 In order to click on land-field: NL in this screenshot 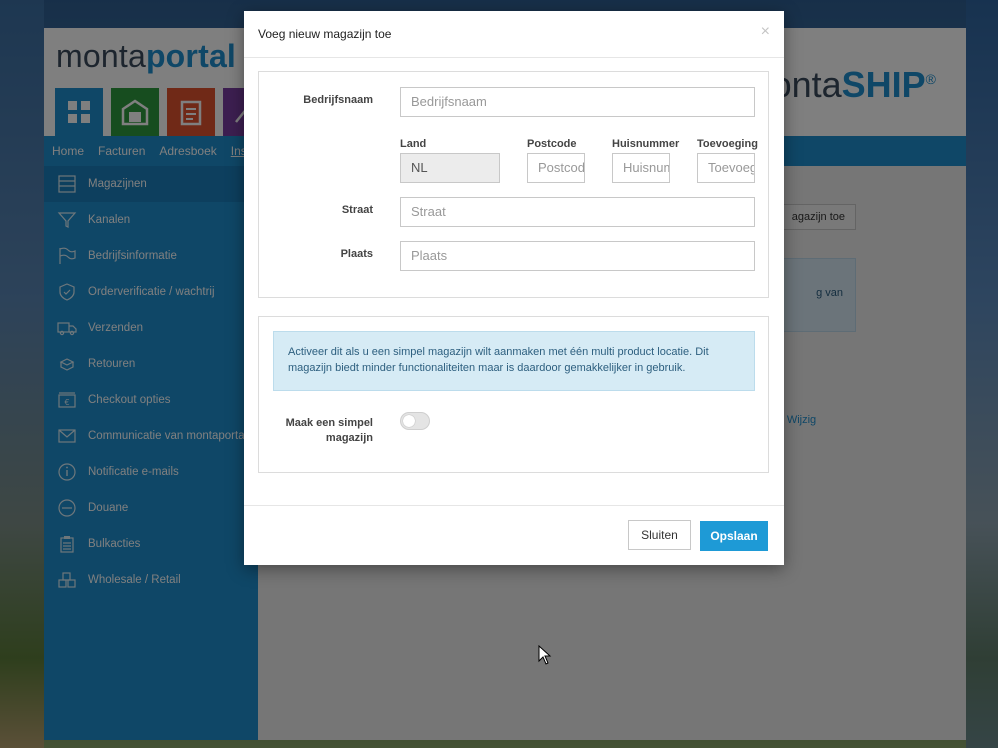, I will do `click(450, 168)`.